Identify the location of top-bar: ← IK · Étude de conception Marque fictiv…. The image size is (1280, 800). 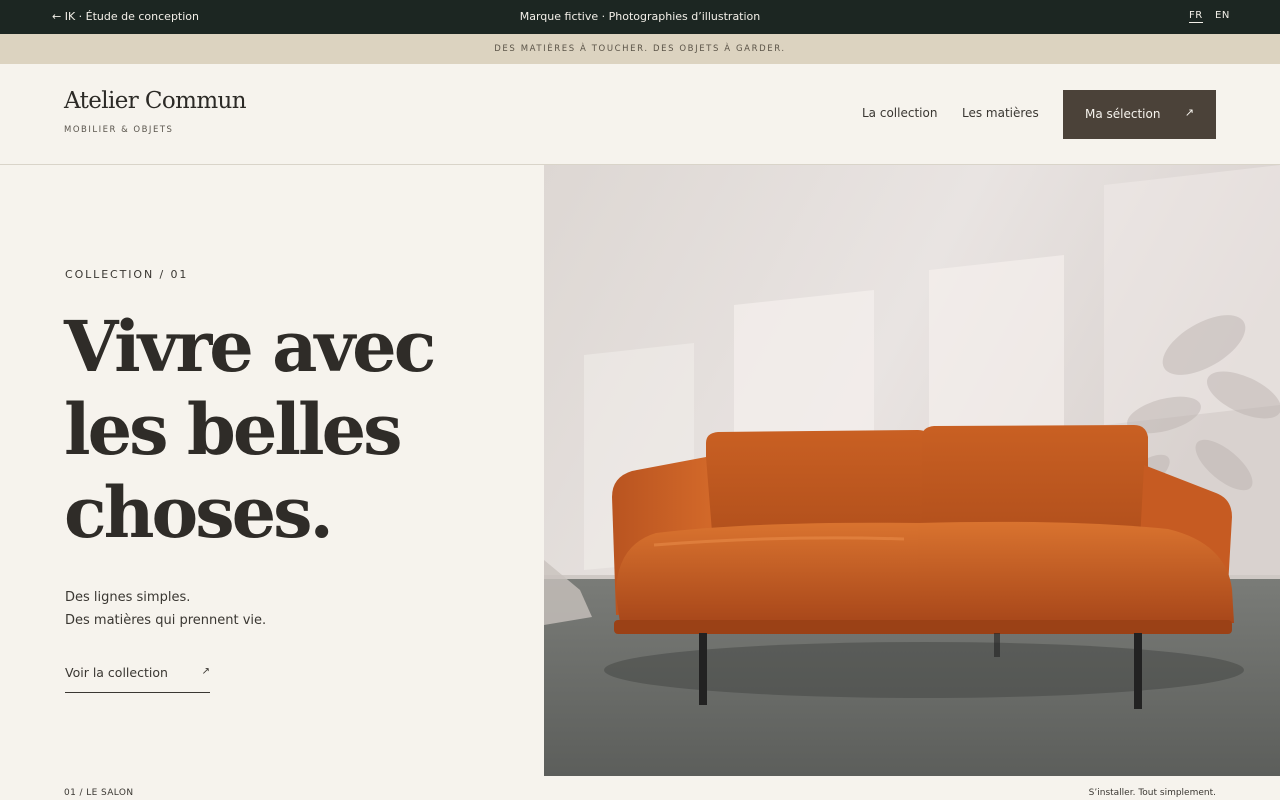
(640, 17).